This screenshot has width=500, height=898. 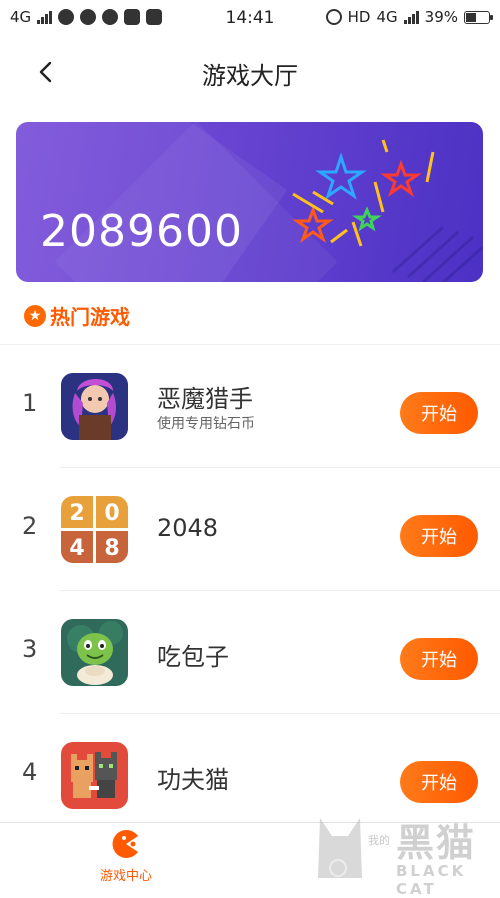 I want to click on rank-number: 3, so click(x=30, y=649).